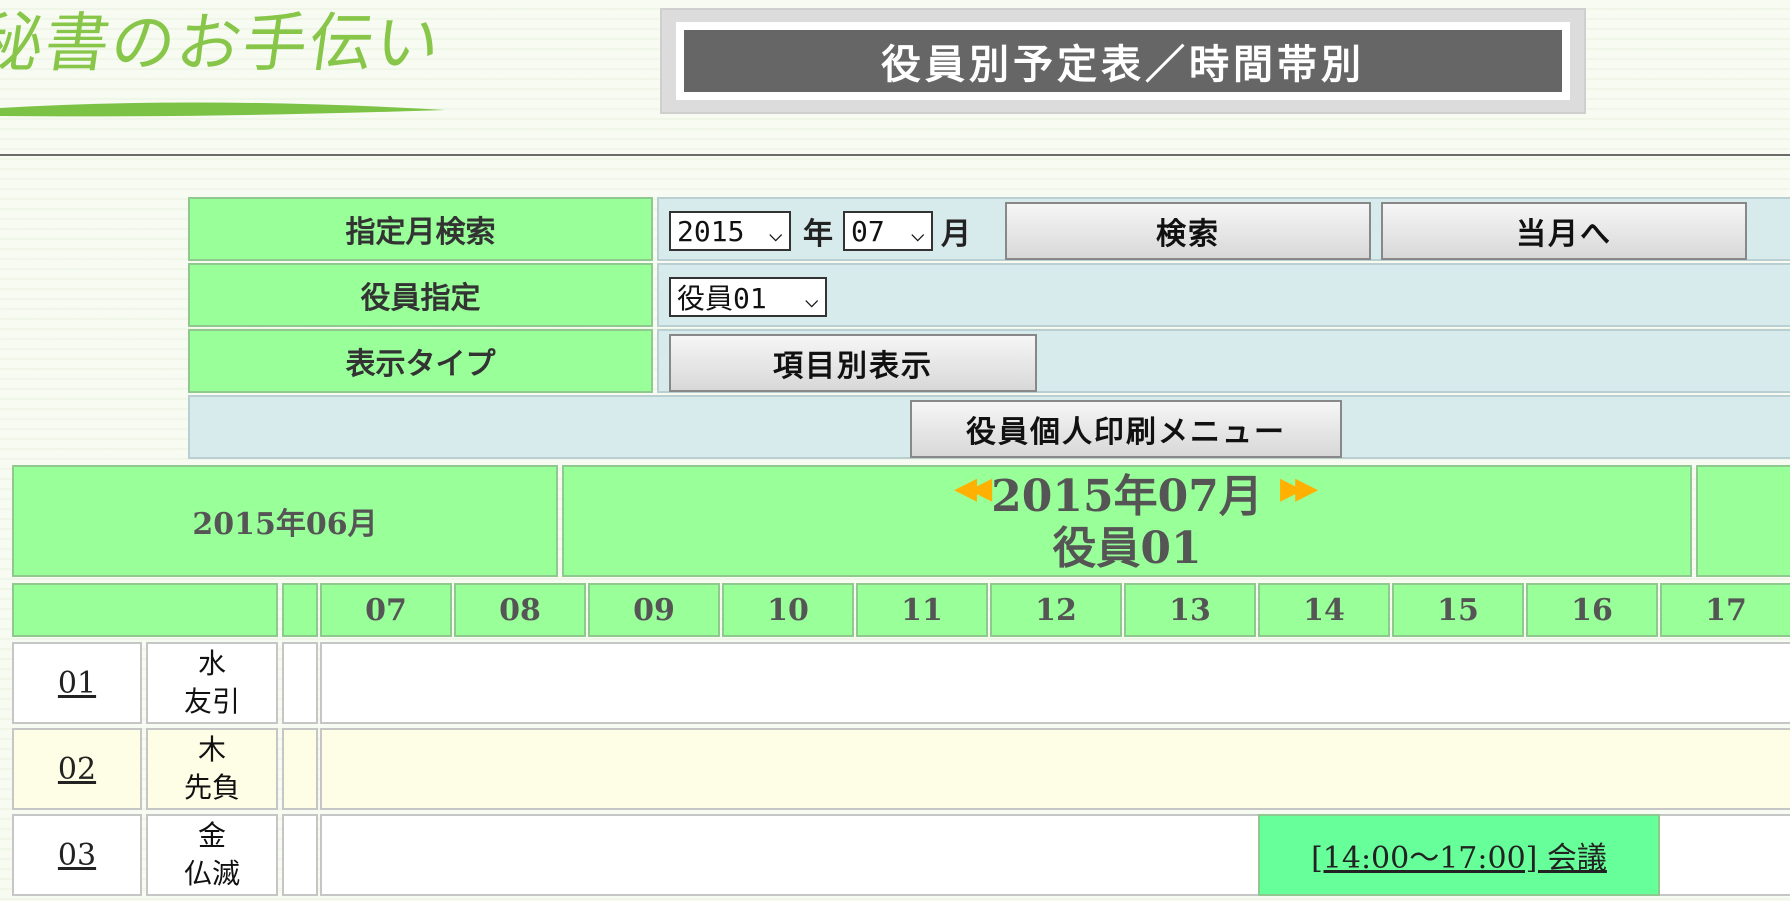  Describe the element at coordinates (1190, 610) in the screenshot. I see `hour-header: 13` at that location.